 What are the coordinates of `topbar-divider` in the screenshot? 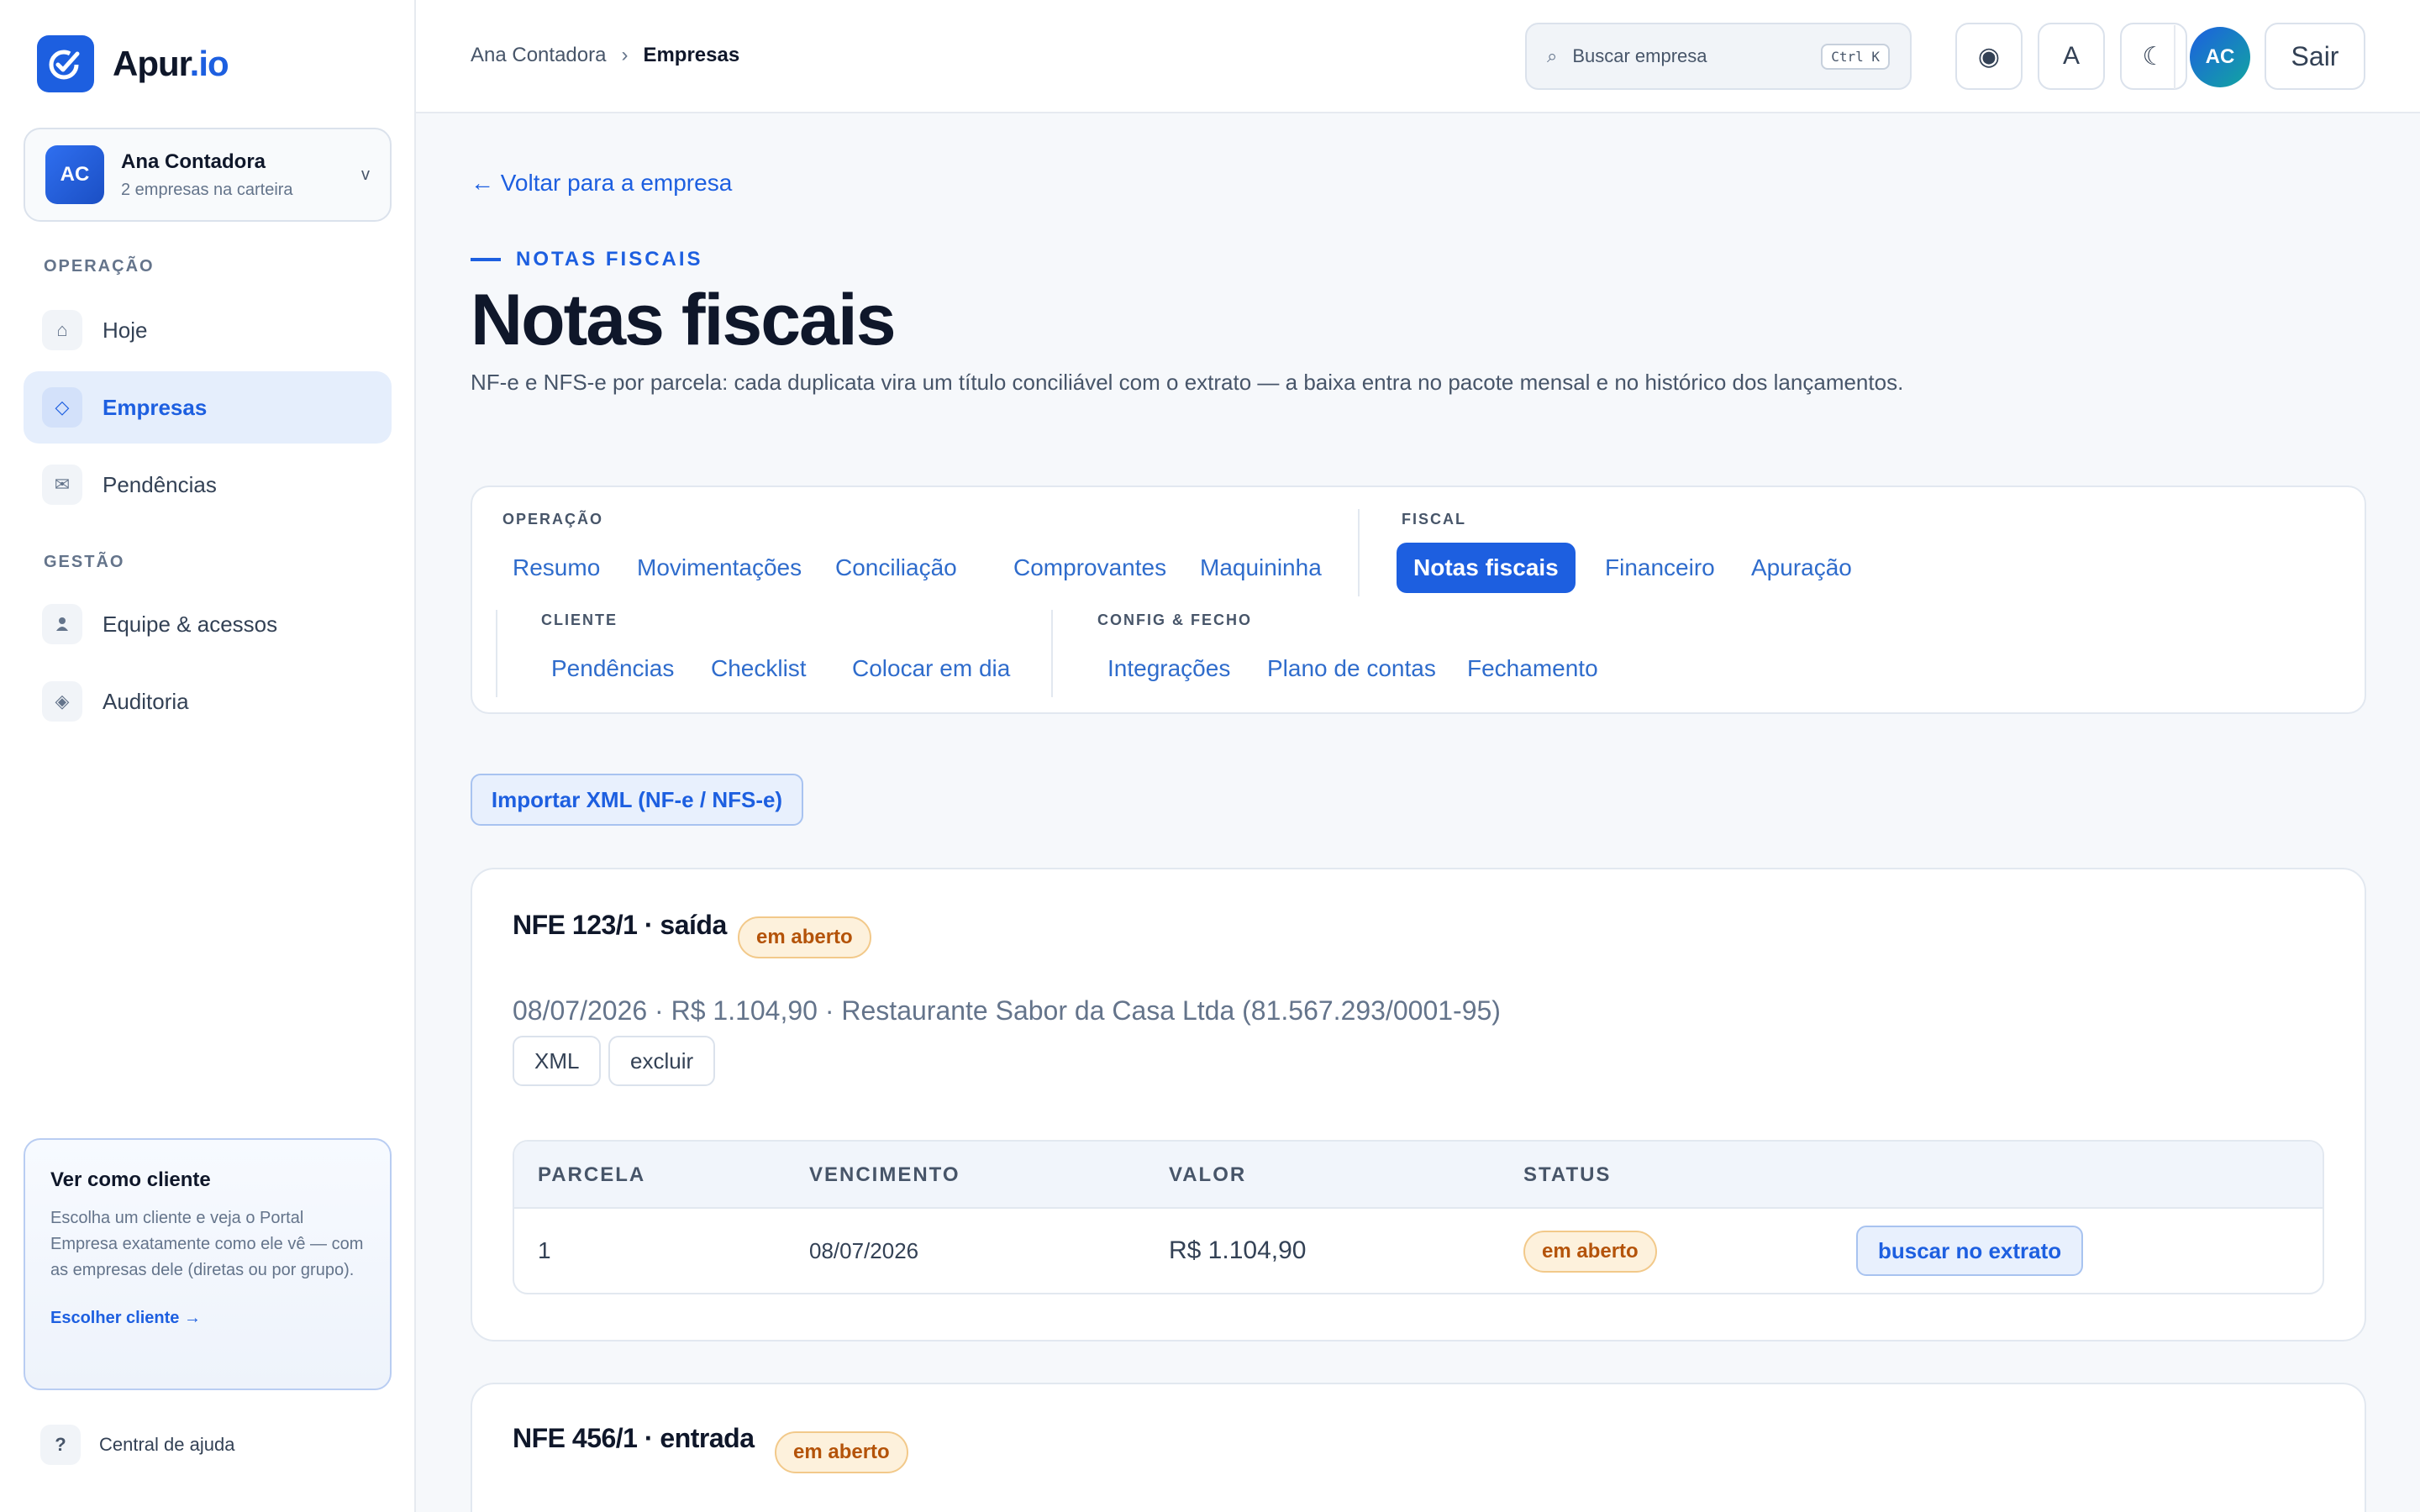 It's located at (2174, 57).